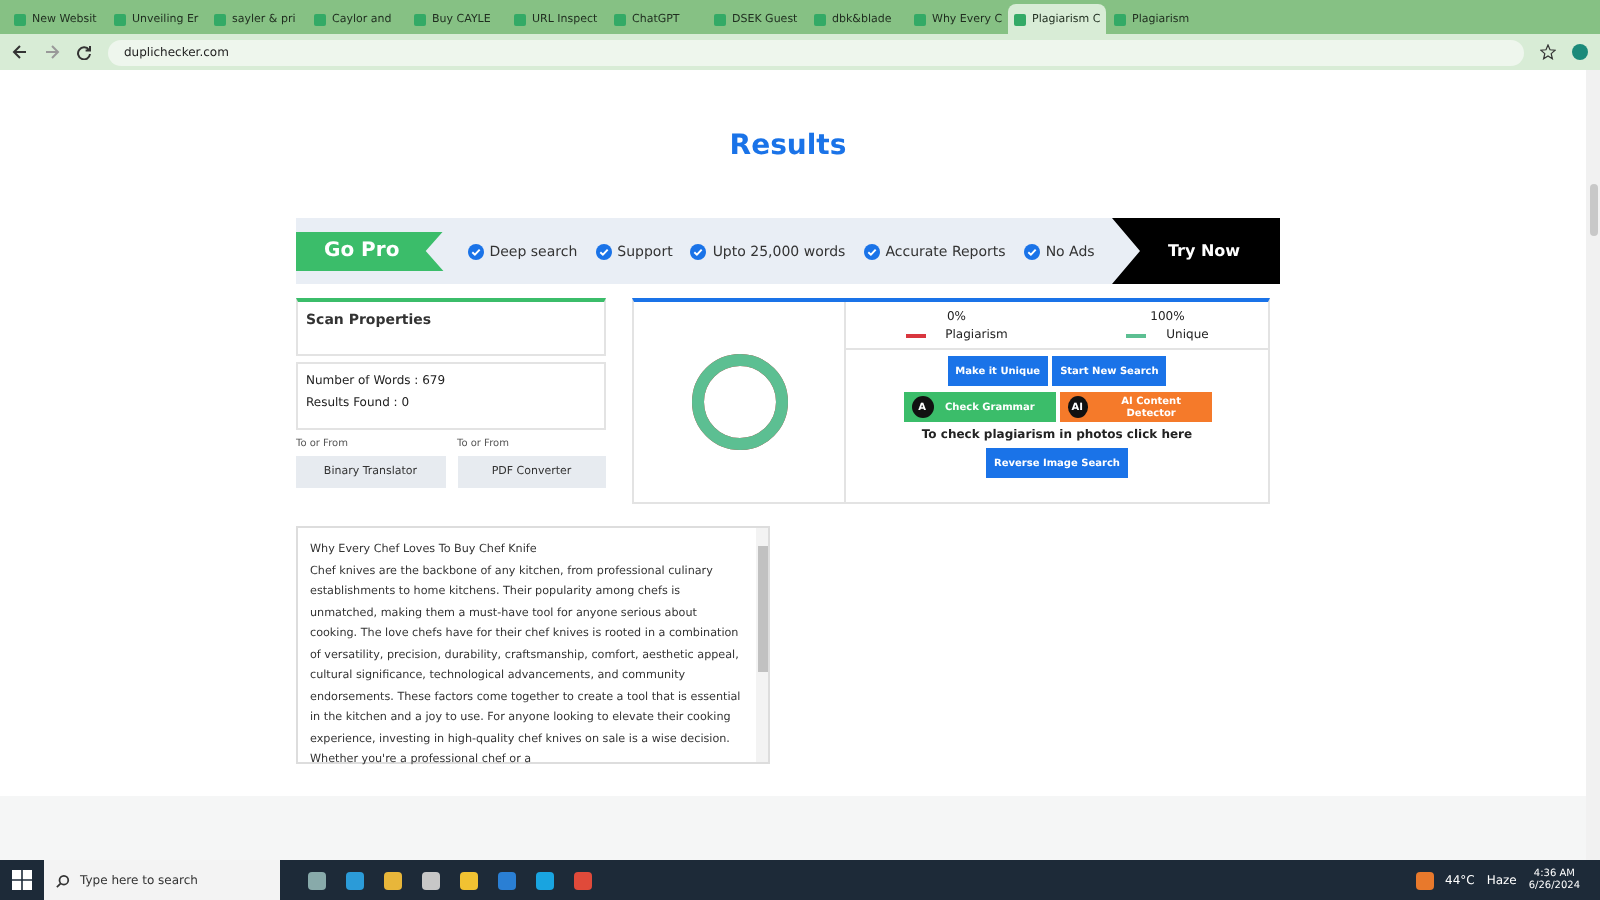  What do you see at coordinates (370, 251) in the screenshot?
I see `go-pro-badge: Go Pro` at bounding box center [370, 251].